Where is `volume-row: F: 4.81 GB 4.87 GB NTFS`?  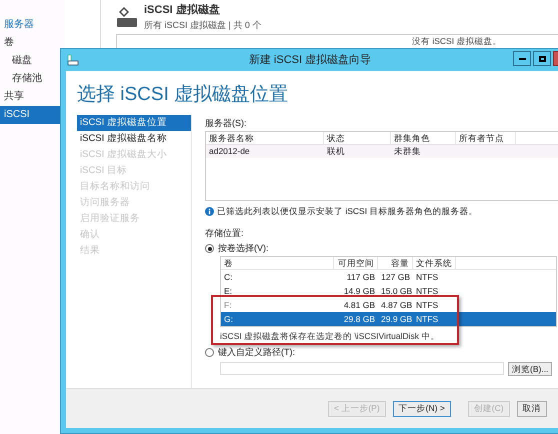
volume-row: F: 4.81 GB 4.87 GB NTFS is located at coordinates (388, 305).